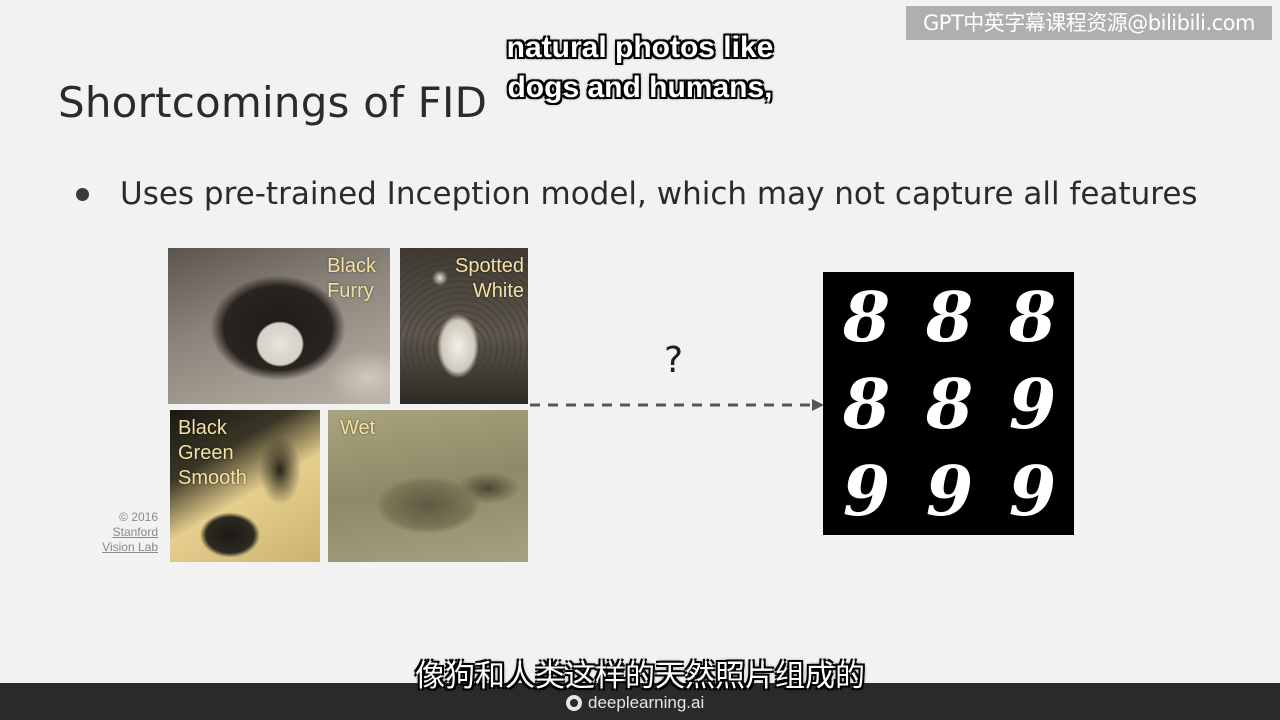 The image size is (1280, 720). What do you see at coordinates (121, 547) in the screenshot?
I see `credit-link-vision-lab: Vision Lab` at bounding box center [121, 547].